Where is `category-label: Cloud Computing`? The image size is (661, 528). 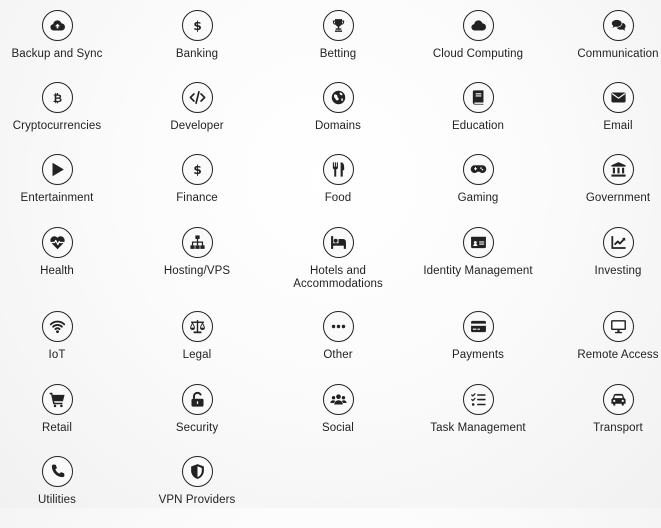
category-label: Cloud Computing is located at coordinates (478, 54).